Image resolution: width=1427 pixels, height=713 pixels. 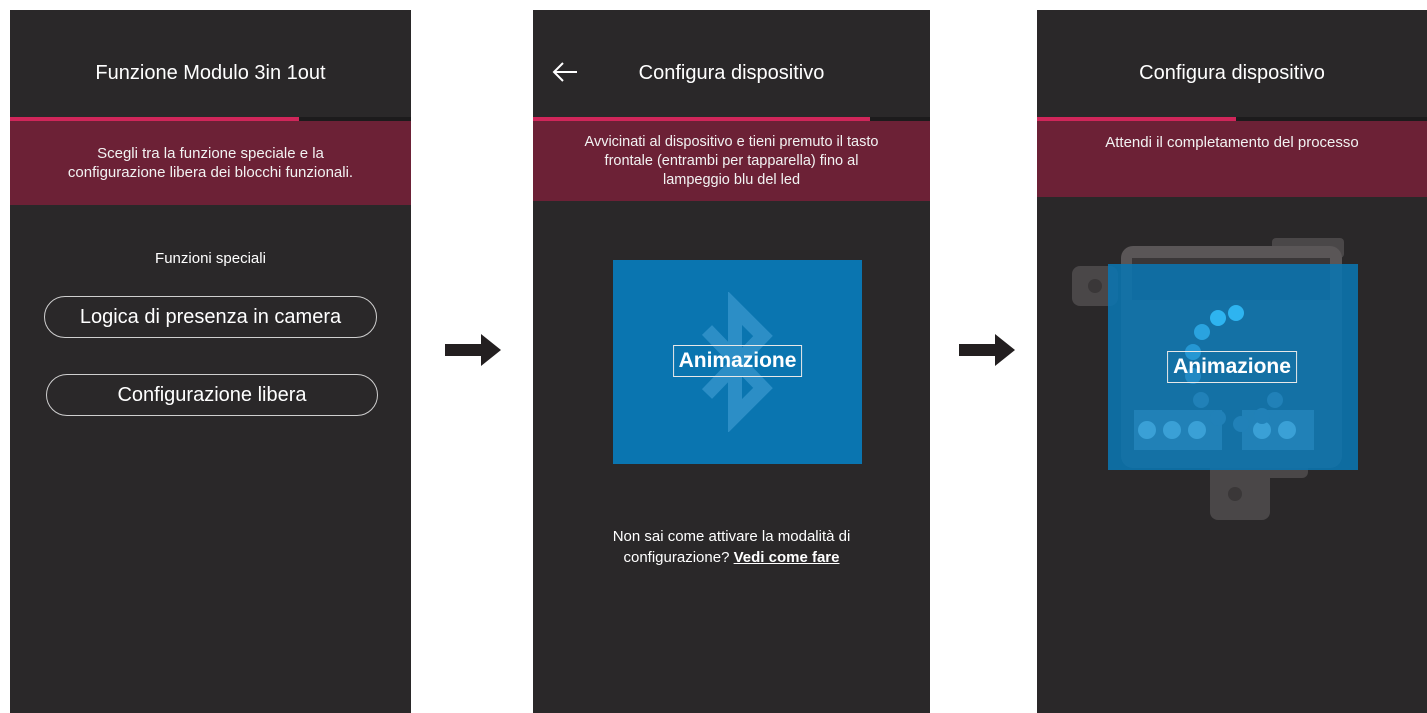 What do you see at coordinates (787, 557) in the screenshot?
I see `vedi-come-fare-link: Vedi come fare` at bounding box center [787, 557].